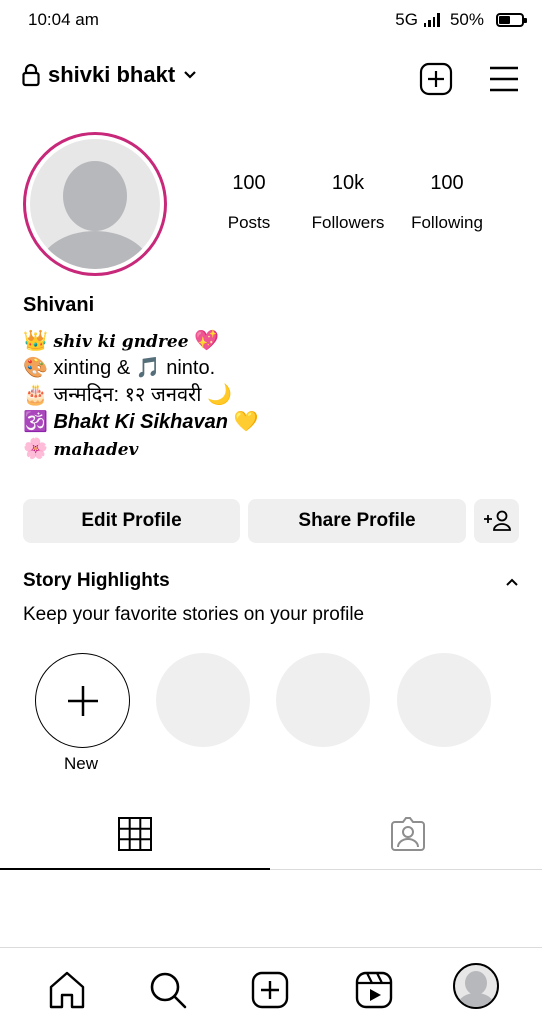 This screenshot has height=1024, width=542. I want to click on palette-emoji: 🎨, so click(35, 368).